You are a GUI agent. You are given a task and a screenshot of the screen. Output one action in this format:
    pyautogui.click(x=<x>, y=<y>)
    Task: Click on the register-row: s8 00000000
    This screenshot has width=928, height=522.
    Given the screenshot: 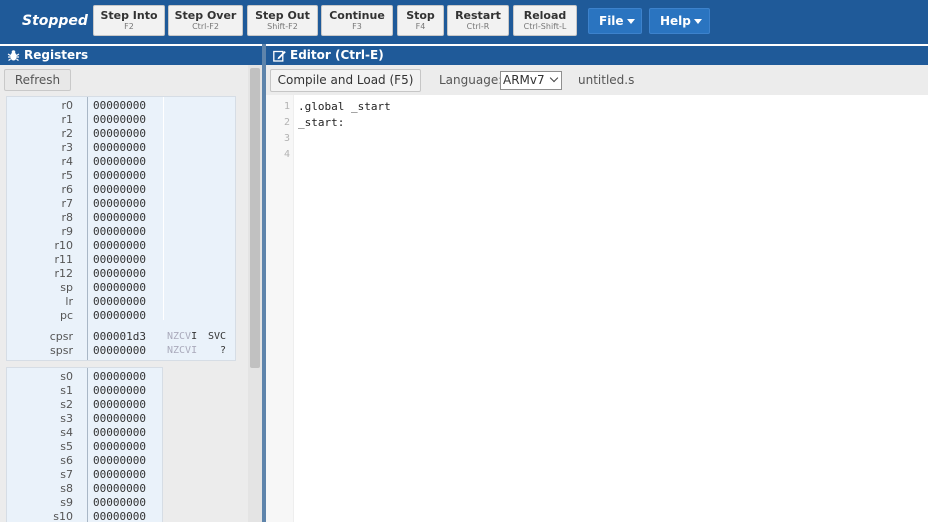 What is the action you would take?
    pyautogui.click(x=121, y=489)
    